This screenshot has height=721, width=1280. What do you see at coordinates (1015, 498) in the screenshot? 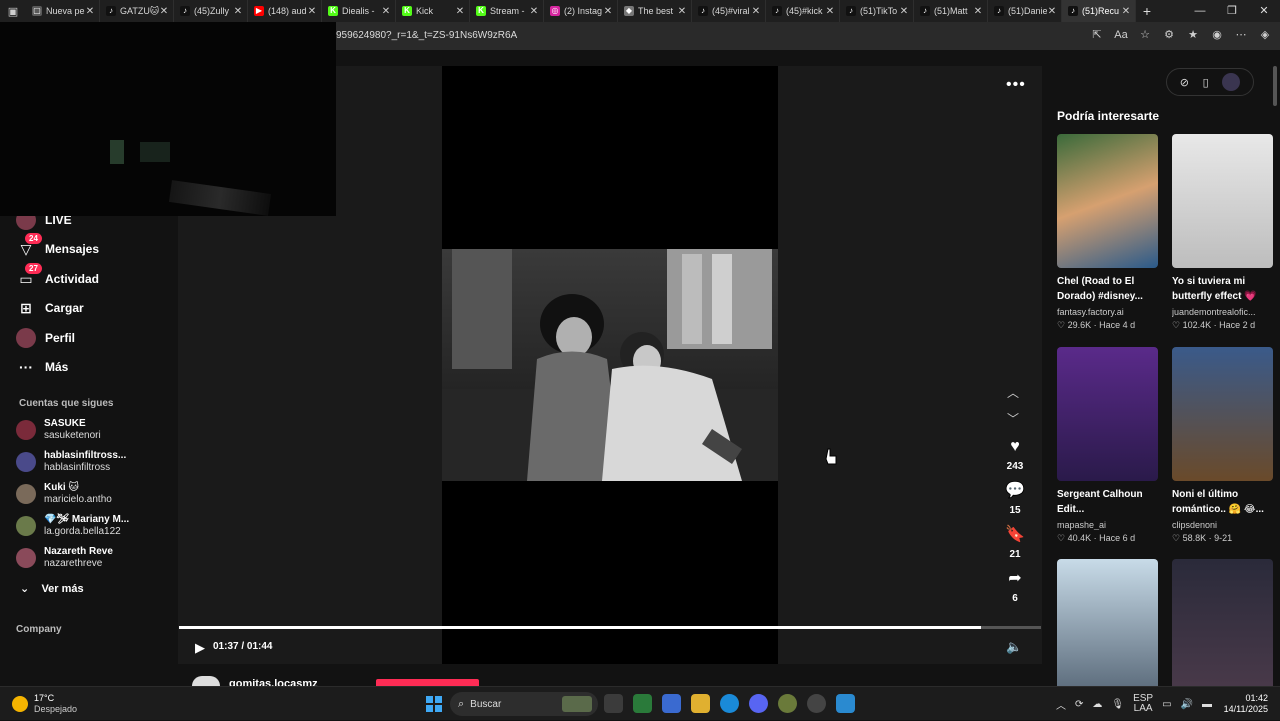
I see `comment-button: 💬 15` at bounding box center [1015, 498].